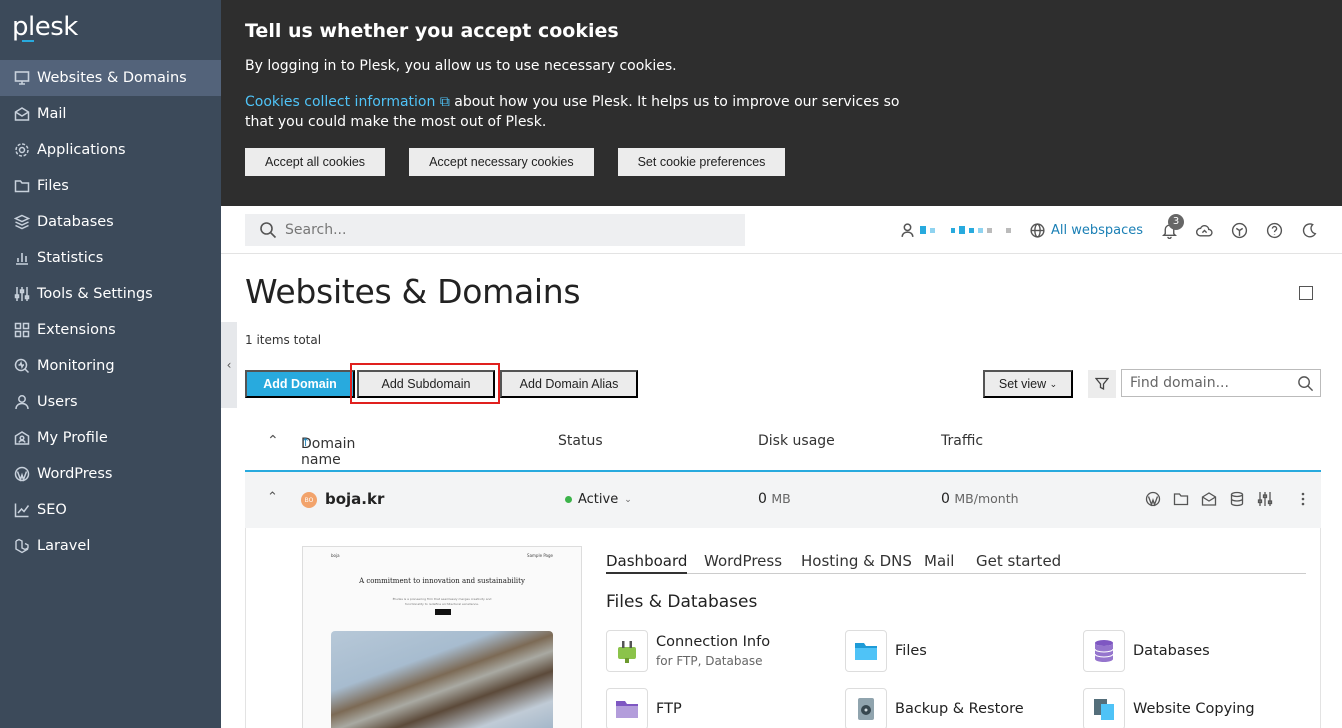 This screenshot has height=728, width=1342. I want to click on notifications-button: 3, so click(1172, 226).